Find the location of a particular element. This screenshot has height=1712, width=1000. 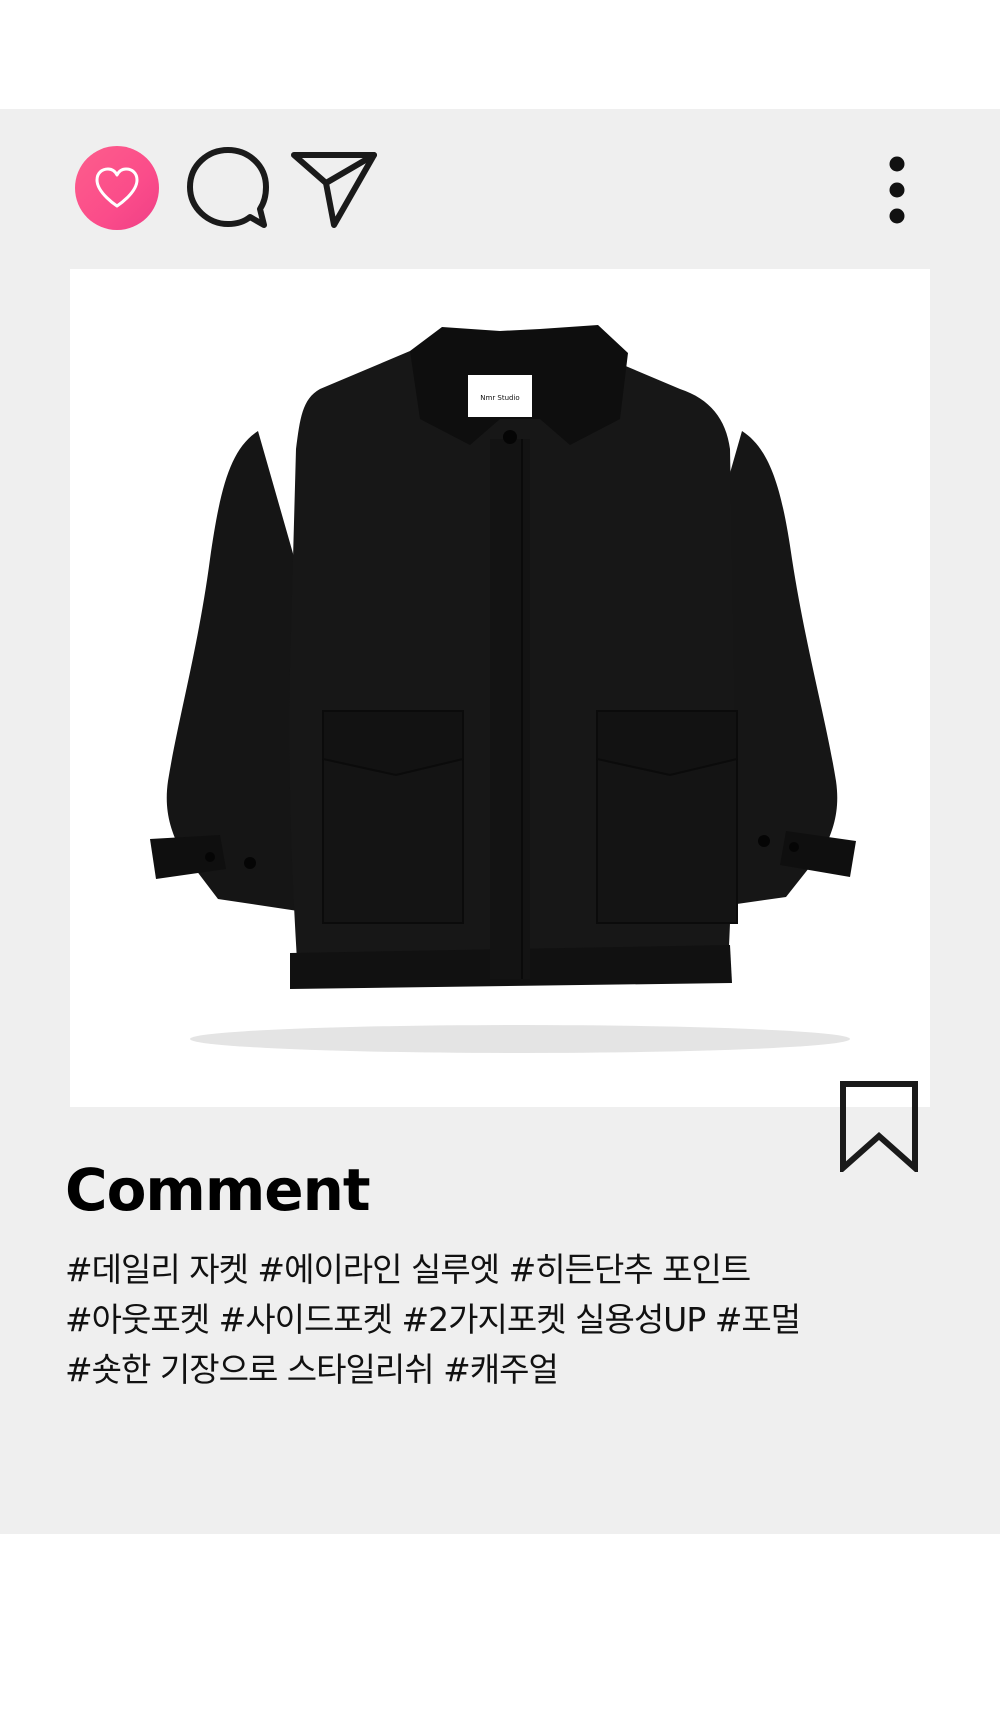

like-button is located at coordinates (117, 188).